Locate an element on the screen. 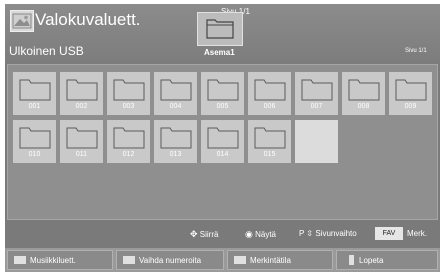  move-hint: ✥ Siirrä is located at coordinates (204, 234).